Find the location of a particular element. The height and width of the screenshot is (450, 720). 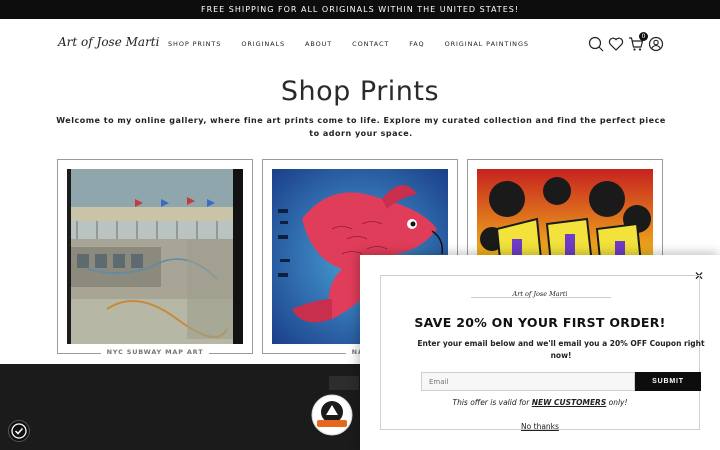

product-card: NYC SUBWAY MAP ART is located at coordinates (155, 257).